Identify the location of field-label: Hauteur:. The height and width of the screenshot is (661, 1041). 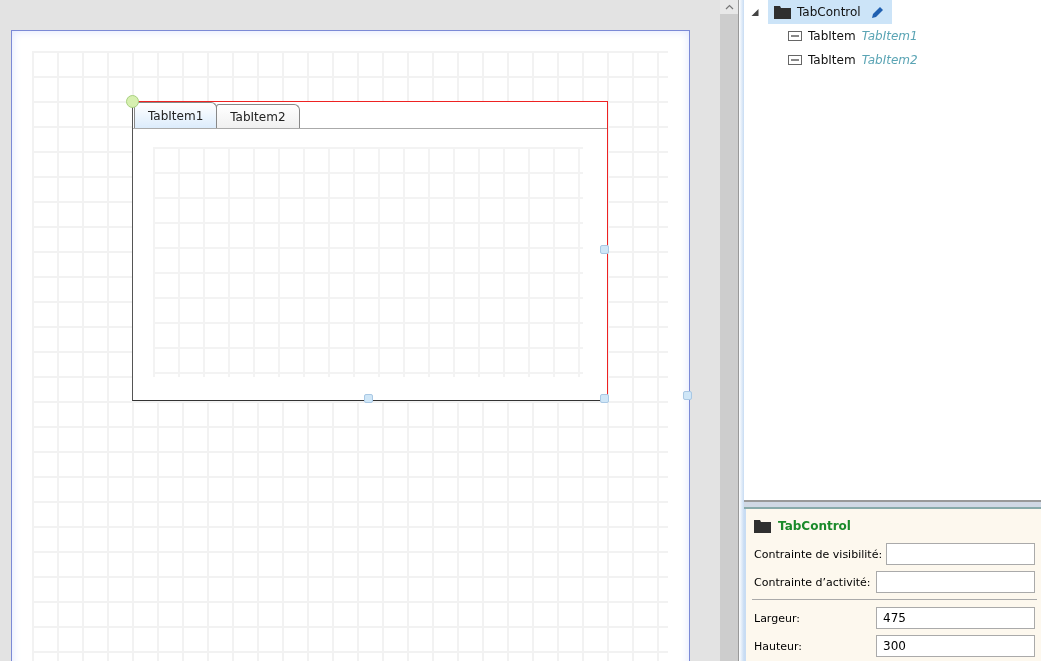
(779, 646).